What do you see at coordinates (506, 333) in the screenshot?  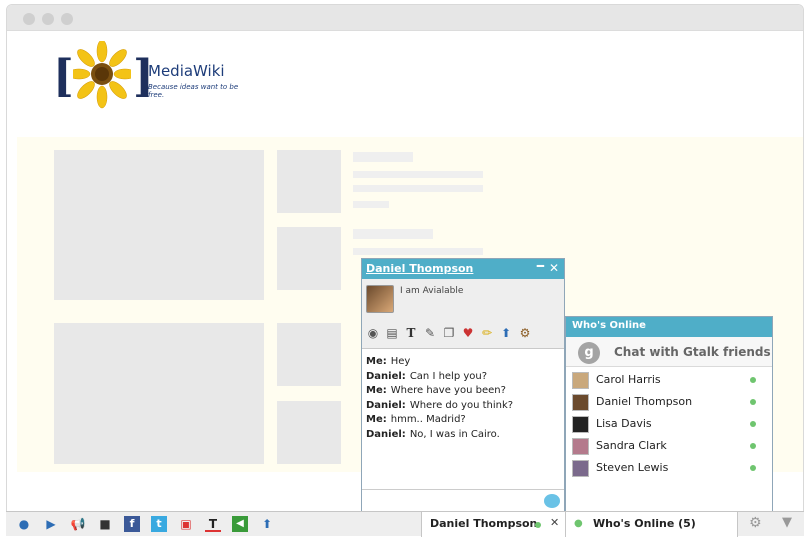 I see `upload-icon: ⬆` at bounding box center [506, 333].